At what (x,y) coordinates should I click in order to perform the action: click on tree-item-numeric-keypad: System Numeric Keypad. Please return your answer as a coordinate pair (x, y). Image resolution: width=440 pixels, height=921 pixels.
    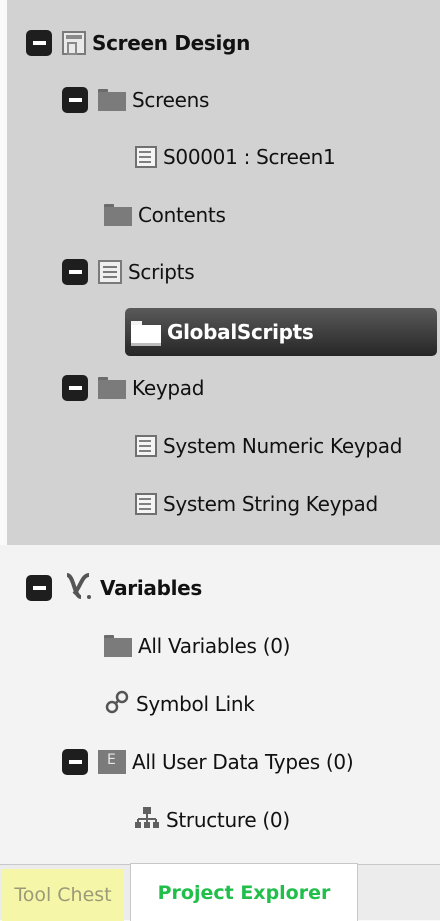
    Looking at the image, I should click on (268, 446).